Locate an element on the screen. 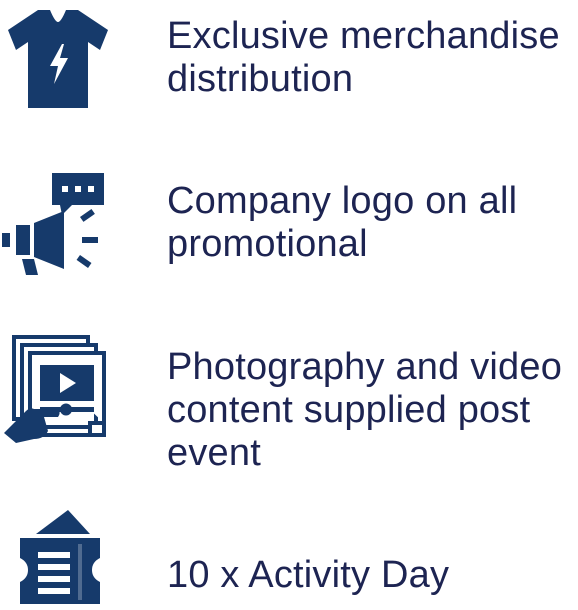 The image size is (578, 610). ticket-icon is located at coordinates (55, 555).